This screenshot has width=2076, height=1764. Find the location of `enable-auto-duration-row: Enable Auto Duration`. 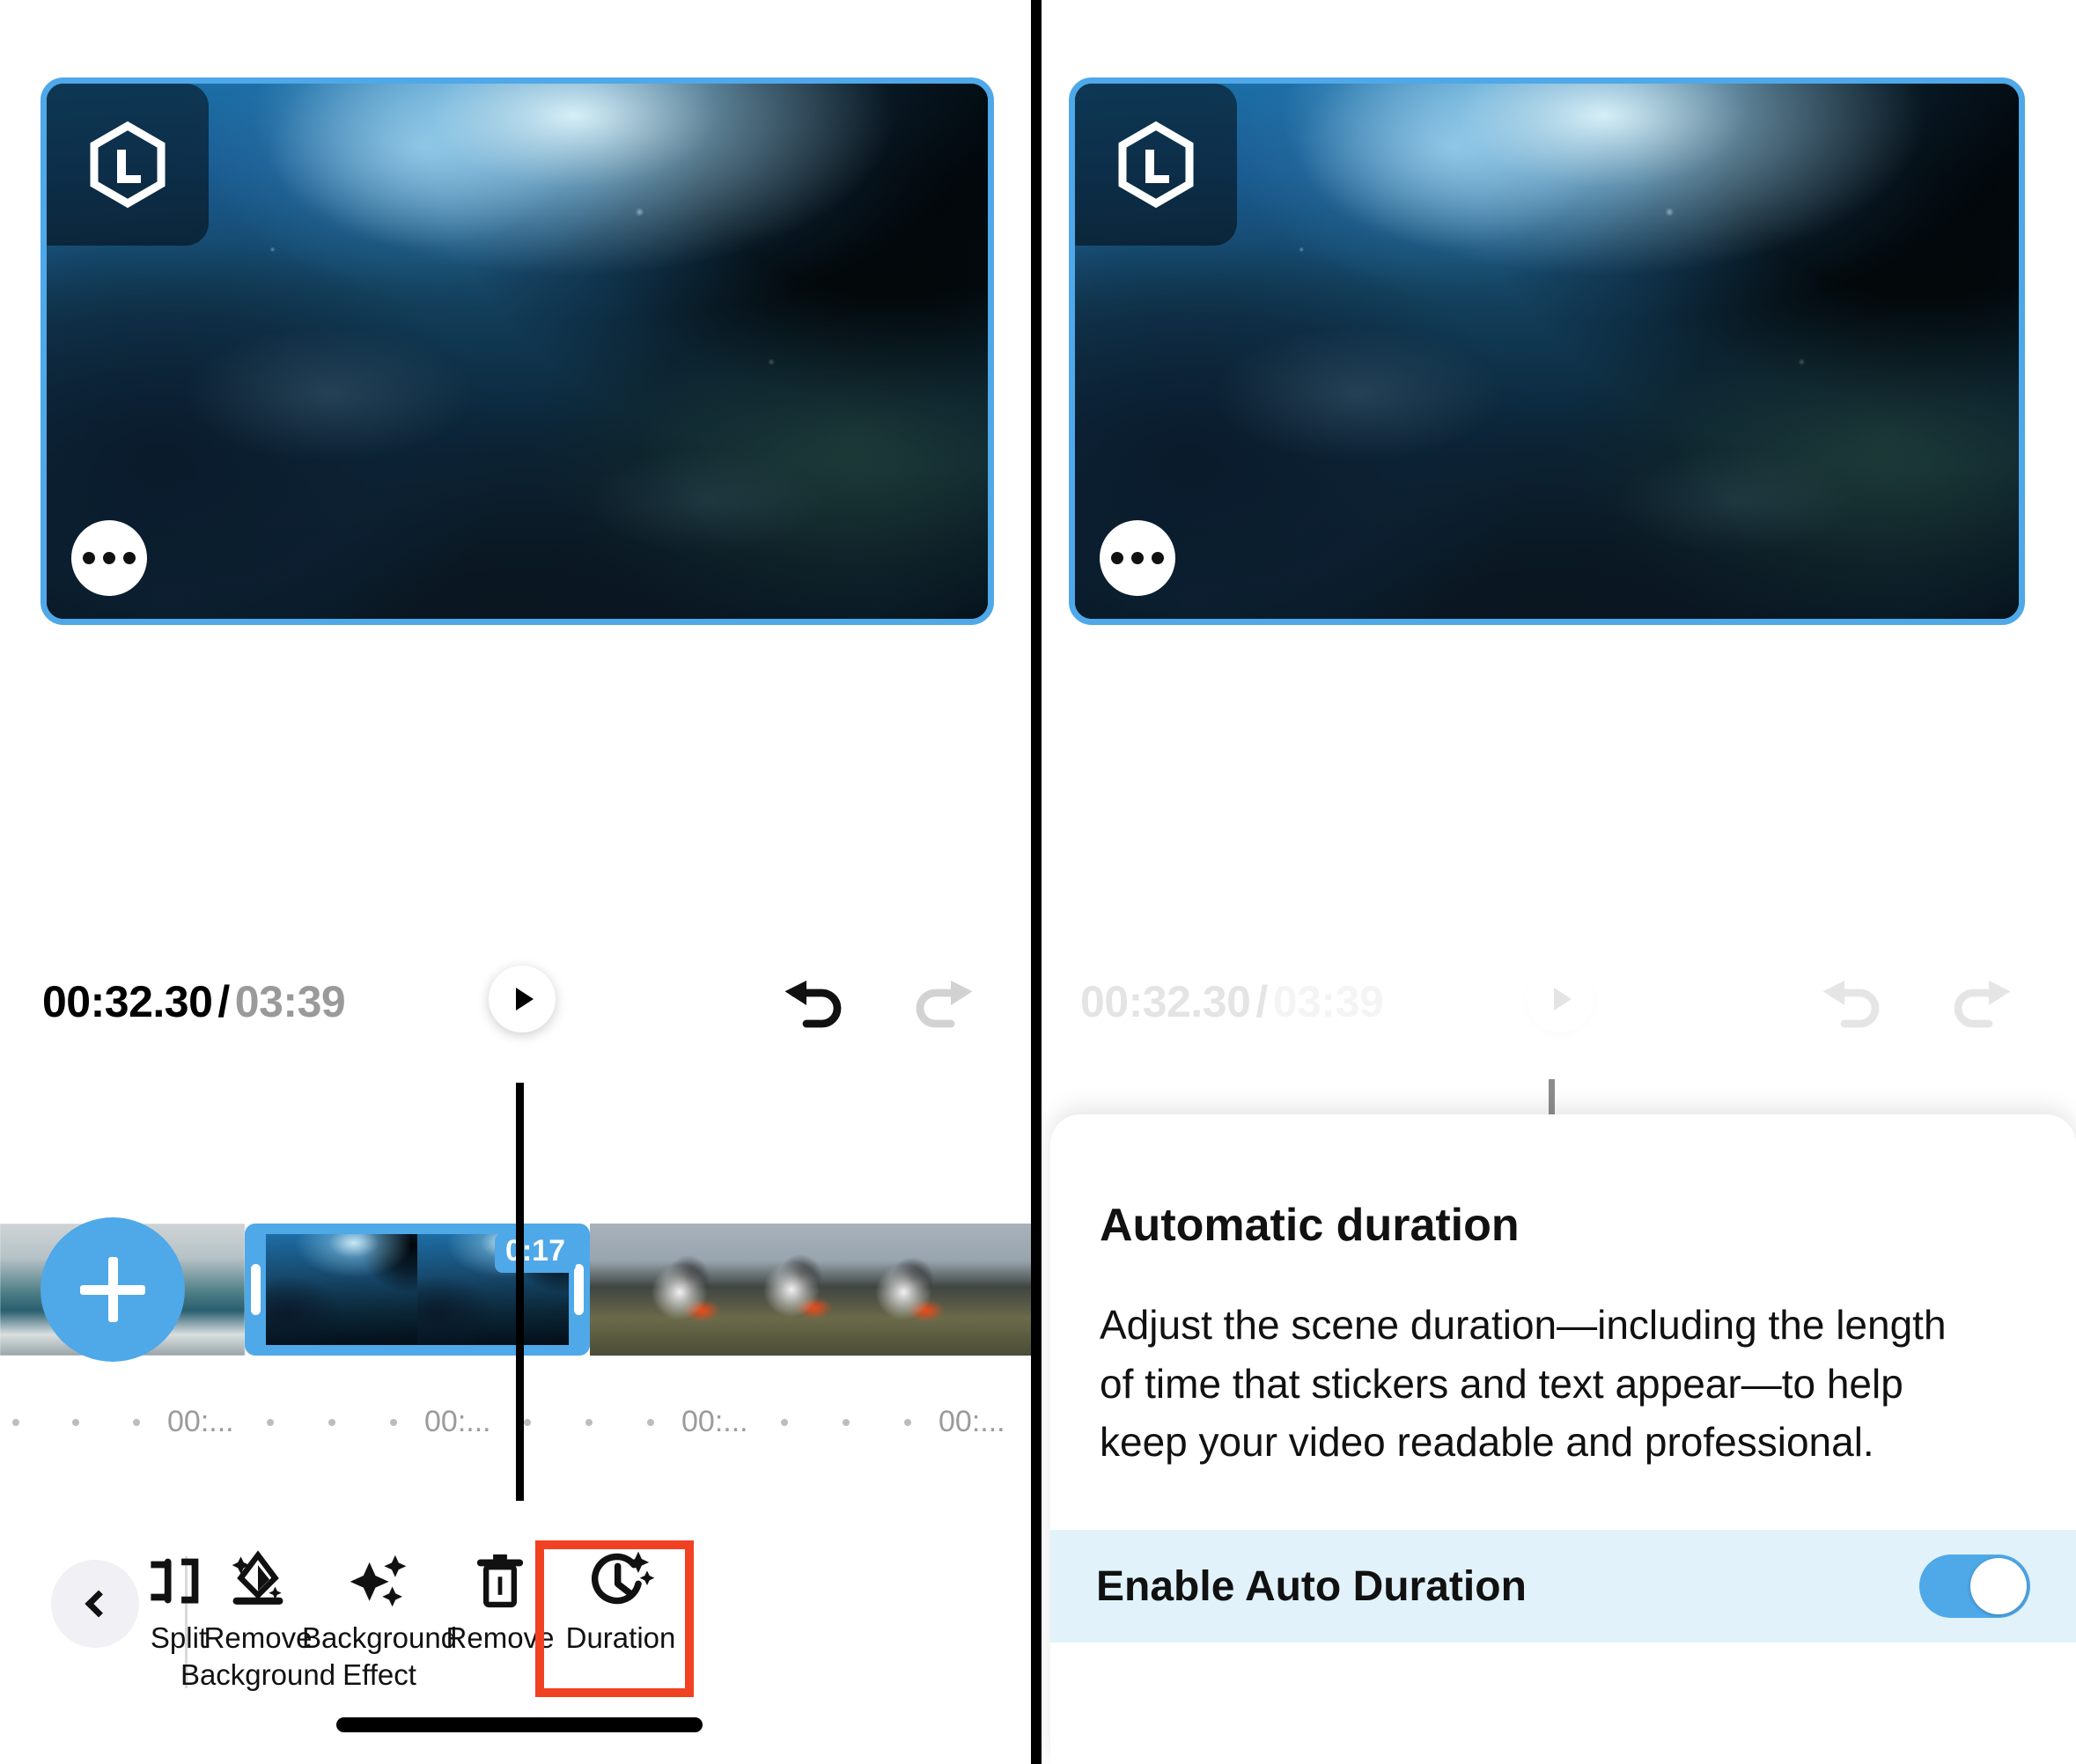

enable-auto-duration-row: Enable Auto Duration is located at coordinates (1563, 1586).